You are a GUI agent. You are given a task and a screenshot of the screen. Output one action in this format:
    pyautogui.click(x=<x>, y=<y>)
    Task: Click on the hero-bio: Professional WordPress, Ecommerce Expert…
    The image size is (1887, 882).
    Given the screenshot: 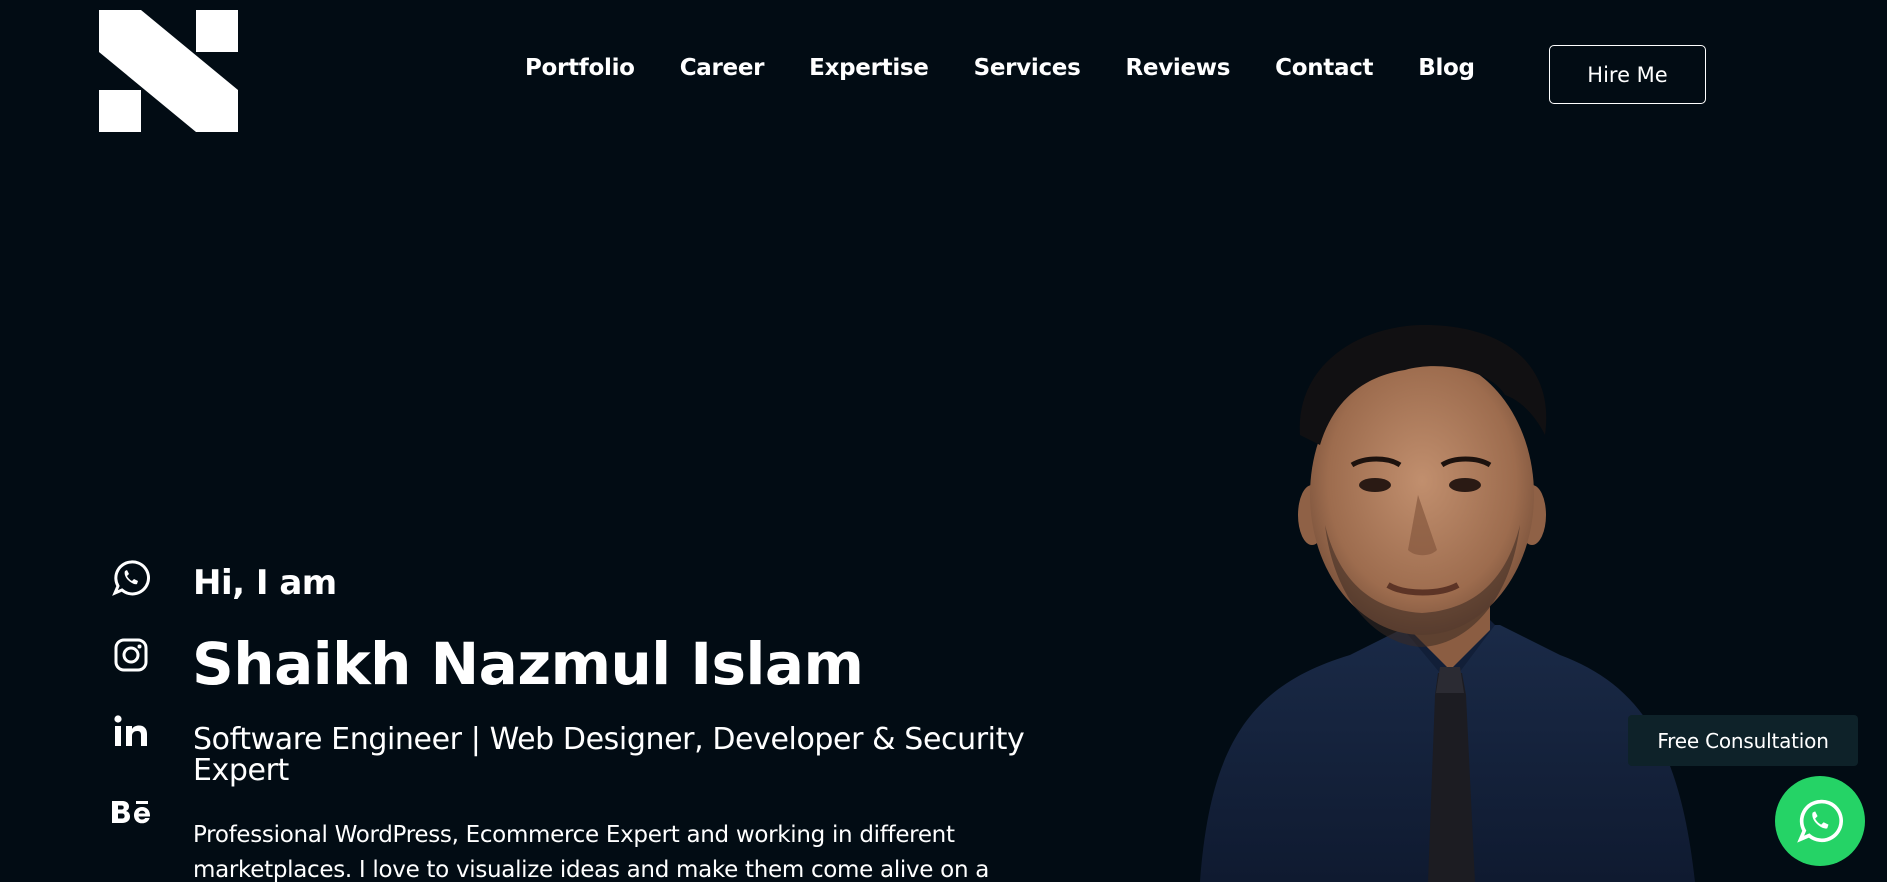 What is the action you would take?
    pyautogui.click(x=591, y=852)
    